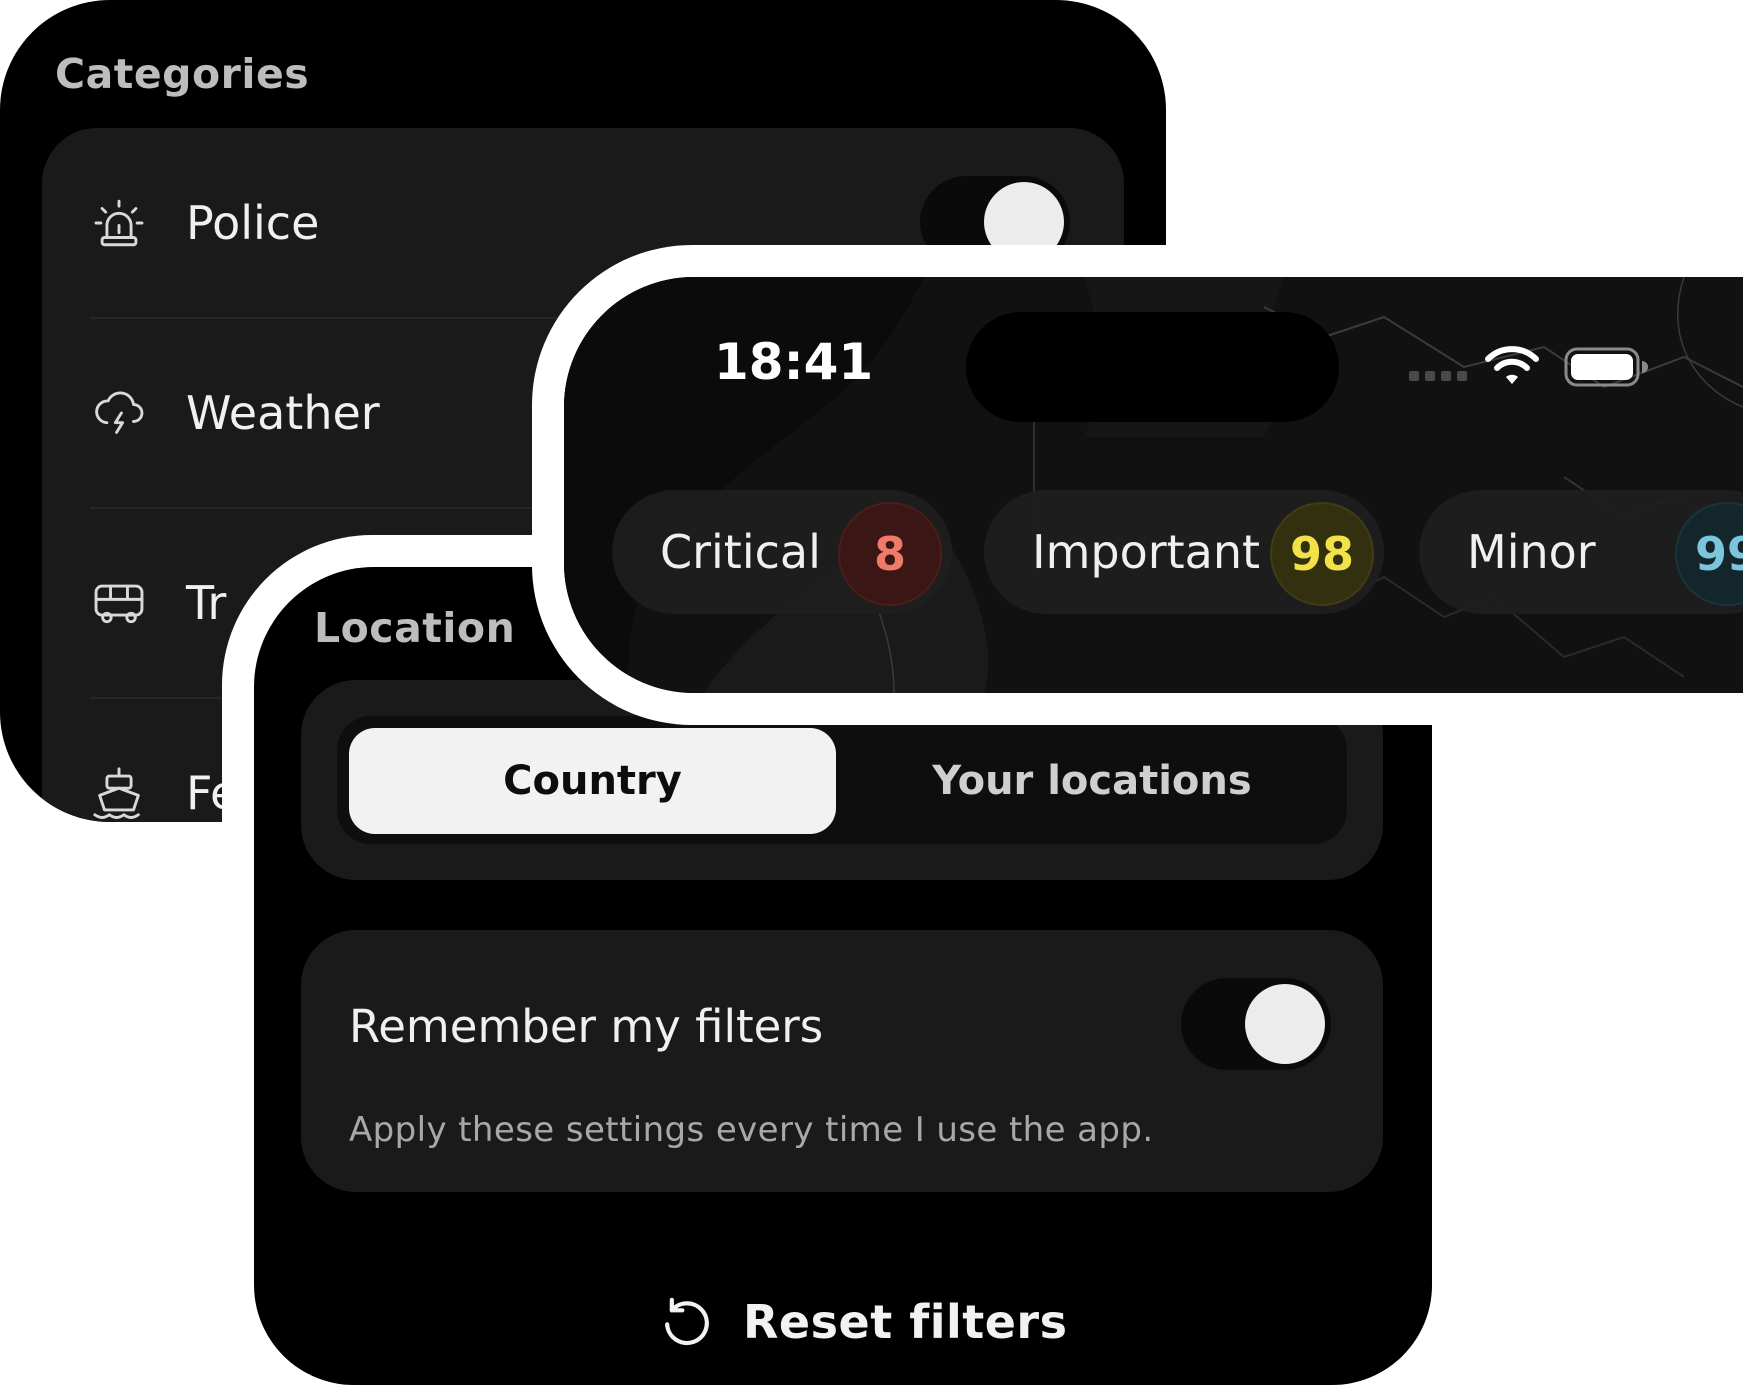 The height and width of the screenshot is (1385, 1743). I want to click on severity-pill-minor: Minor 99, so click(1581, 552).